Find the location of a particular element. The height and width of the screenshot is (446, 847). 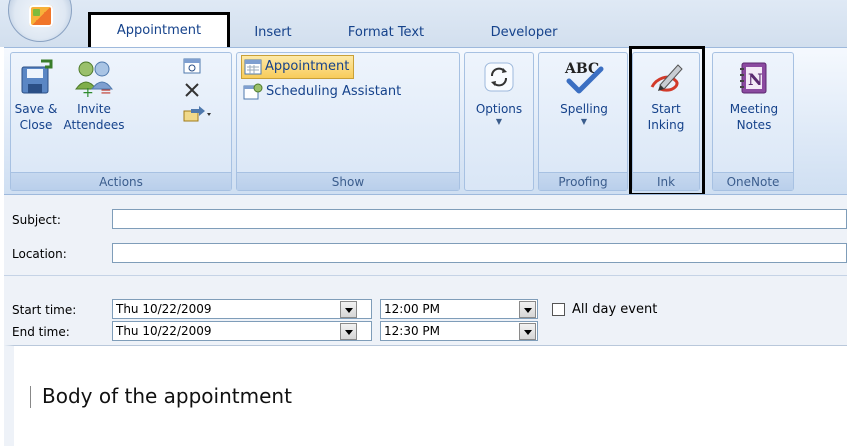

group-onenote: N Meeting Notes OneNote is located at coordinates (753, 121).